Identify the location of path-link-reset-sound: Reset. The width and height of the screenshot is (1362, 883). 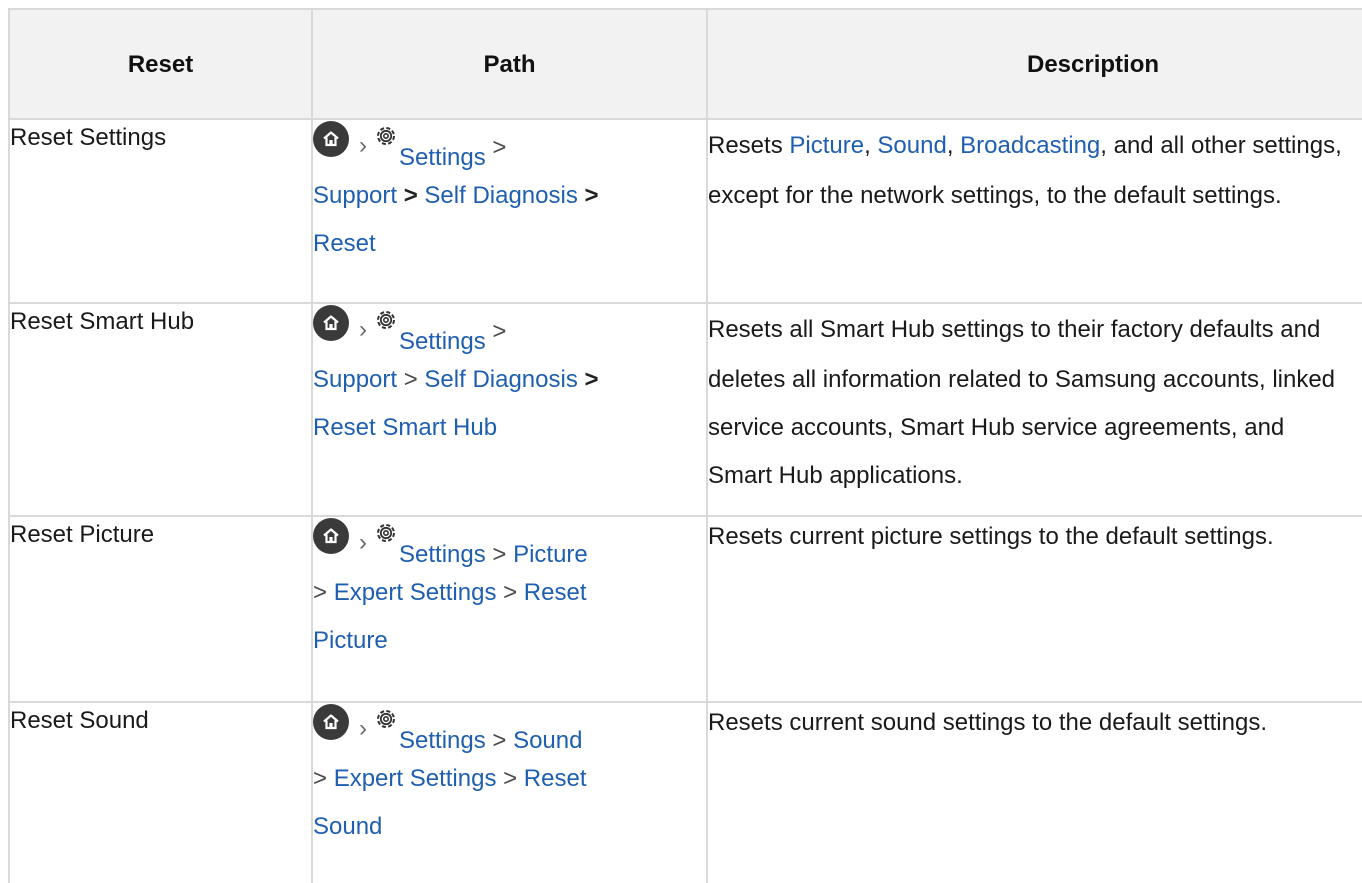
(555, 778).